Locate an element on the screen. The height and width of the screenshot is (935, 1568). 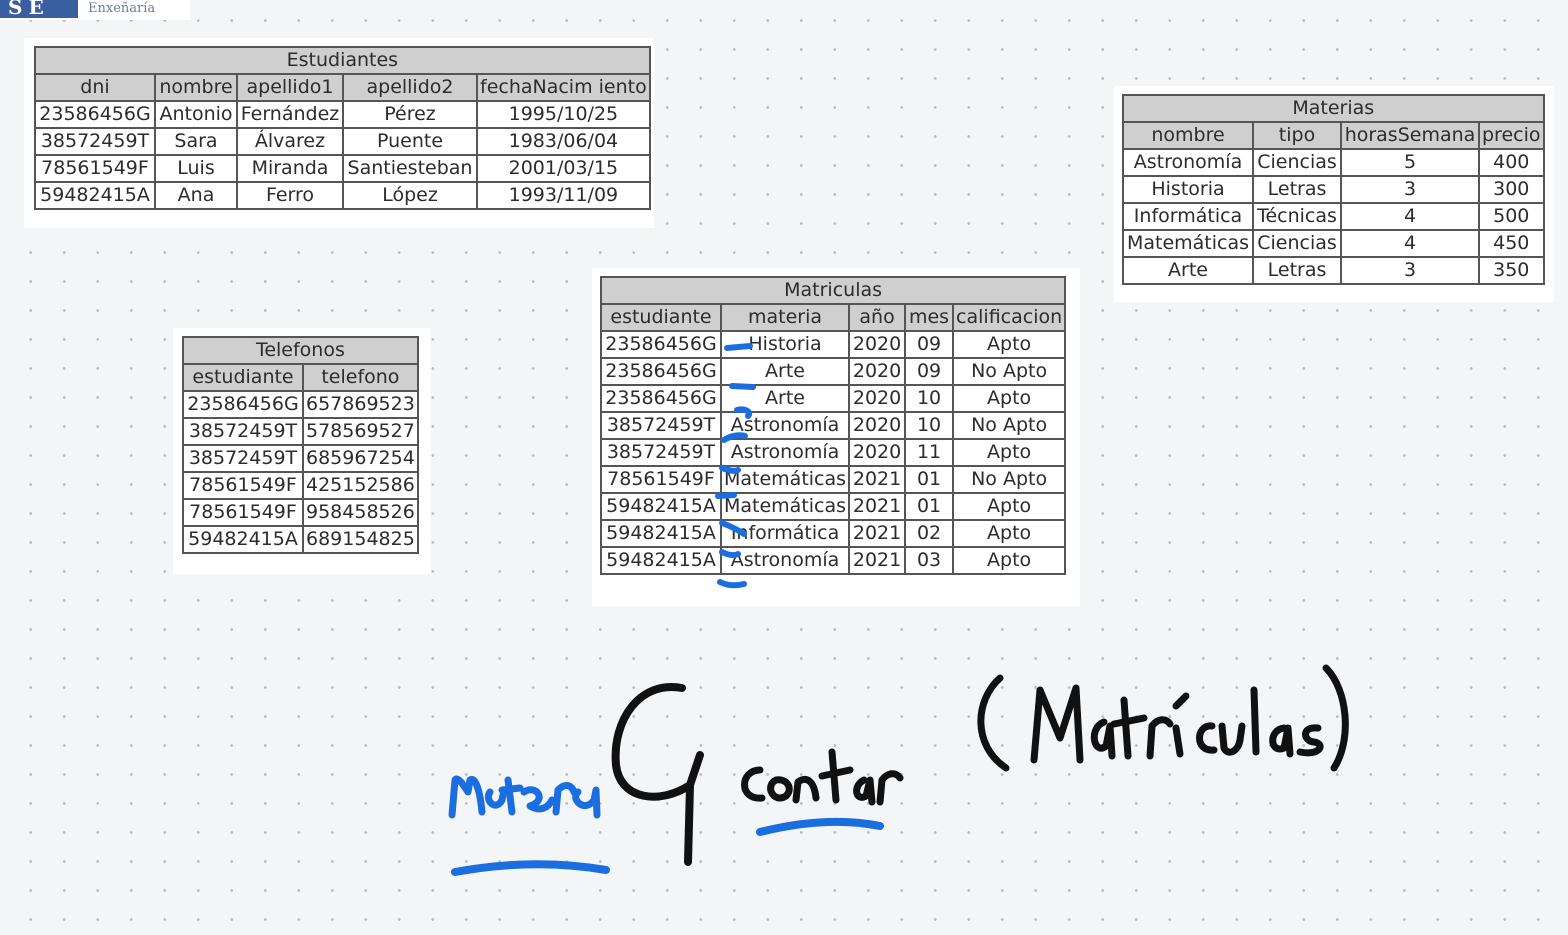
ink-underline-contar is located at coordinates (820, 826).